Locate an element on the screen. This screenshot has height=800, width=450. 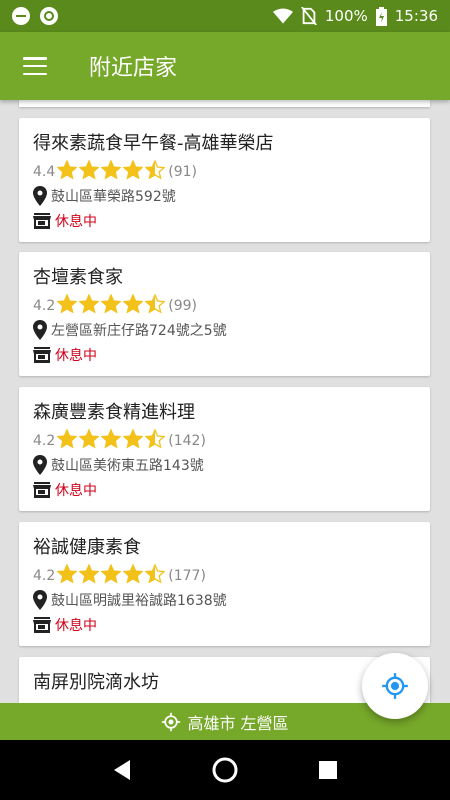
back-button is located at coordinates (122, 770).